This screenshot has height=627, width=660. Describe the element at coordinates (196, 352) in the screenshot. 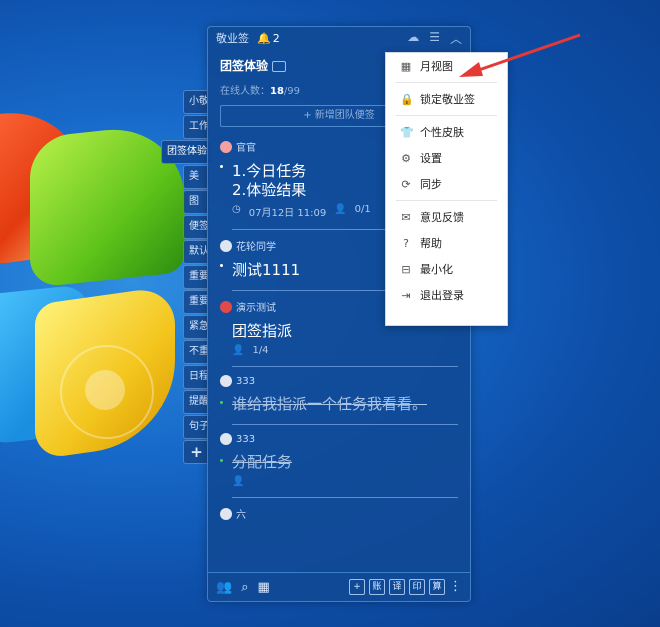

I see `side-tab: 不重` at that location.